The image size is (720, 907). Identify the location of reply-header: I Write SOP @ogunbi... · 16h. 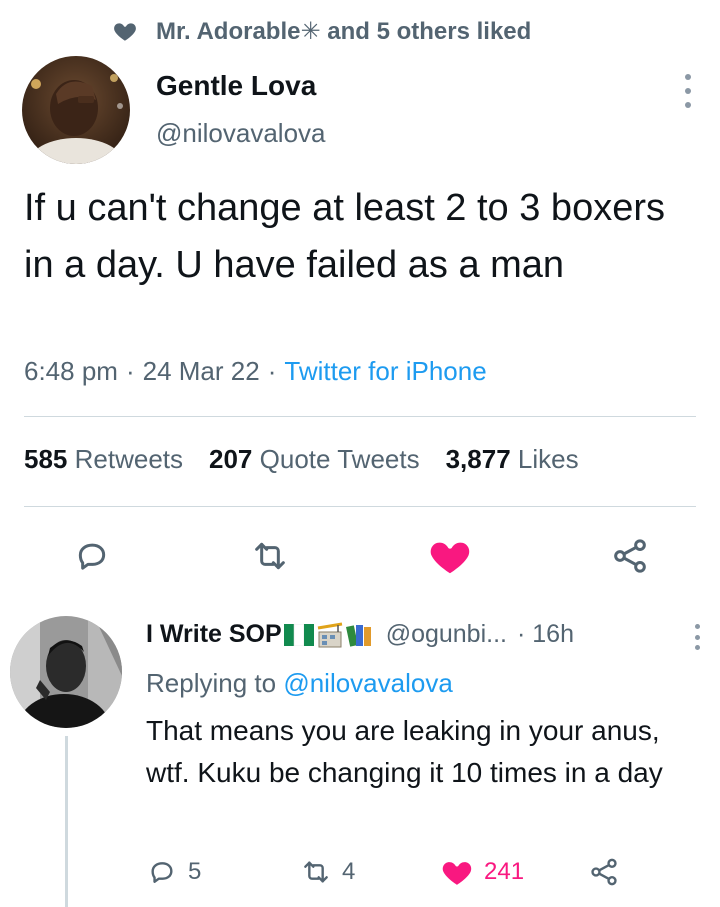
(360, 634).